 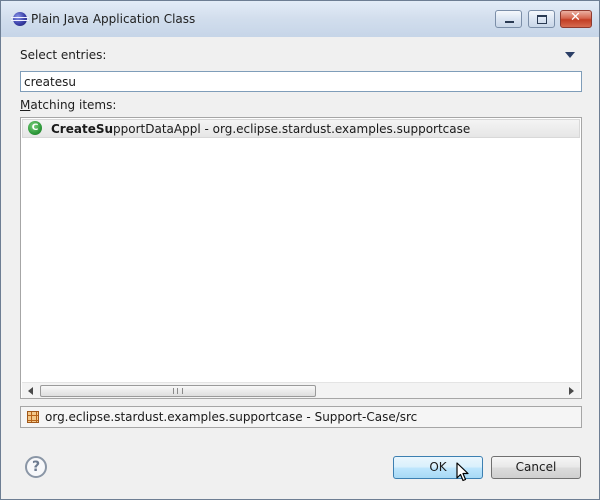 I want to click on scrollbar-thumb, so click(x=178, y=391).